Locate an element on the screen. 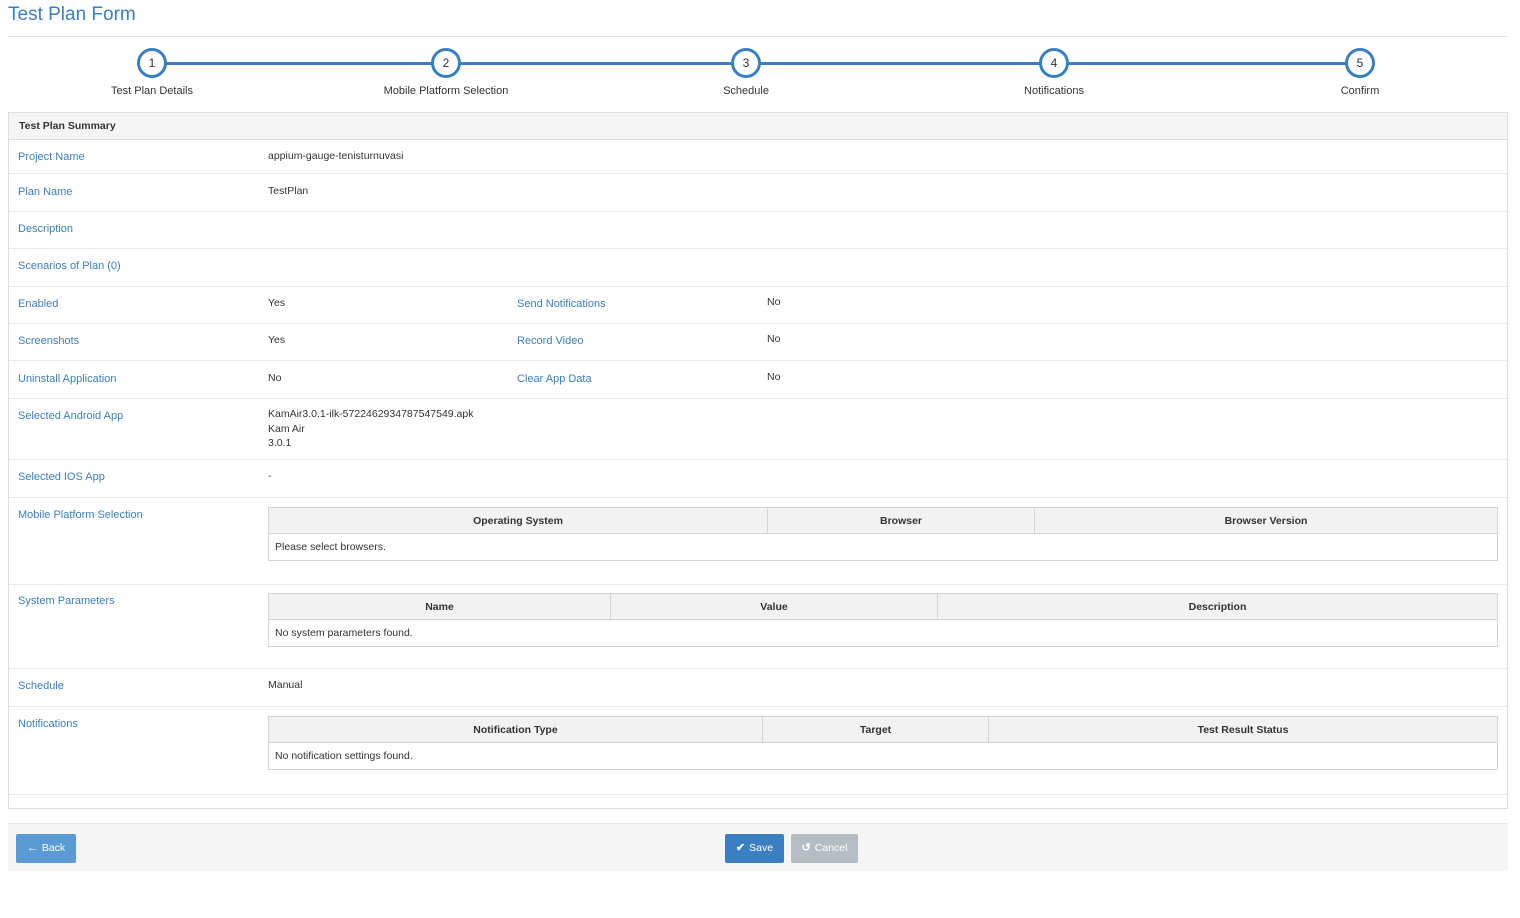  plan-name-value: TestPlan is located at coordinates (288, 191).